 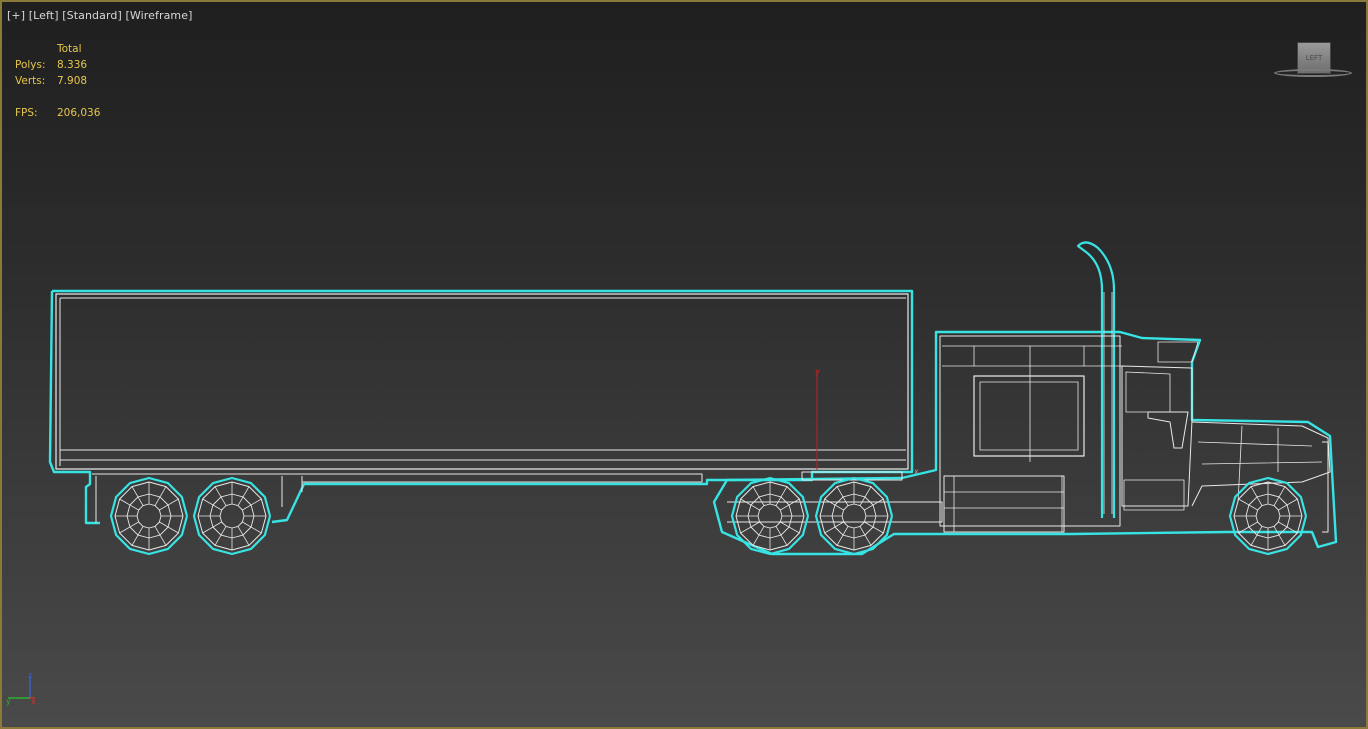 I want to click on cab-door, so click(x=1157, y=436).